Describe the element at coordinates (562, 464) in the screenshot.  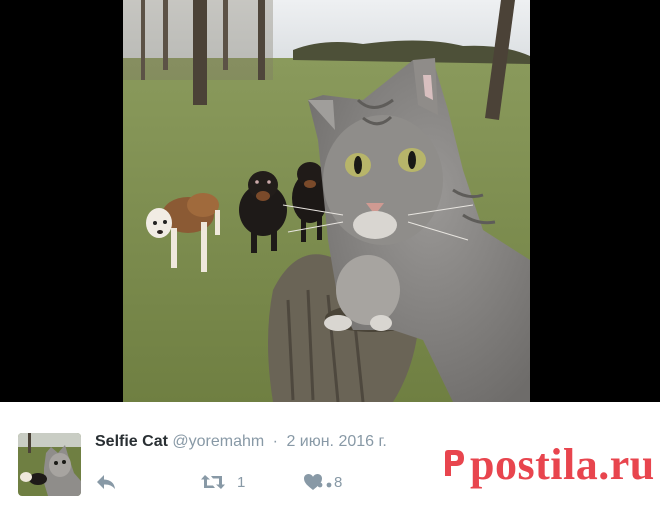
I see `watermark-text: postila.ru` at that location.